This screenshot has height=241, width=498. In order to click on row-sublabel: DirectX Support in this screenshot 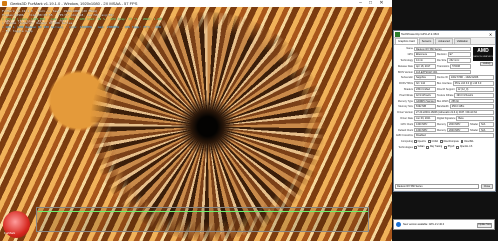, I will do `click(446, 89)`.